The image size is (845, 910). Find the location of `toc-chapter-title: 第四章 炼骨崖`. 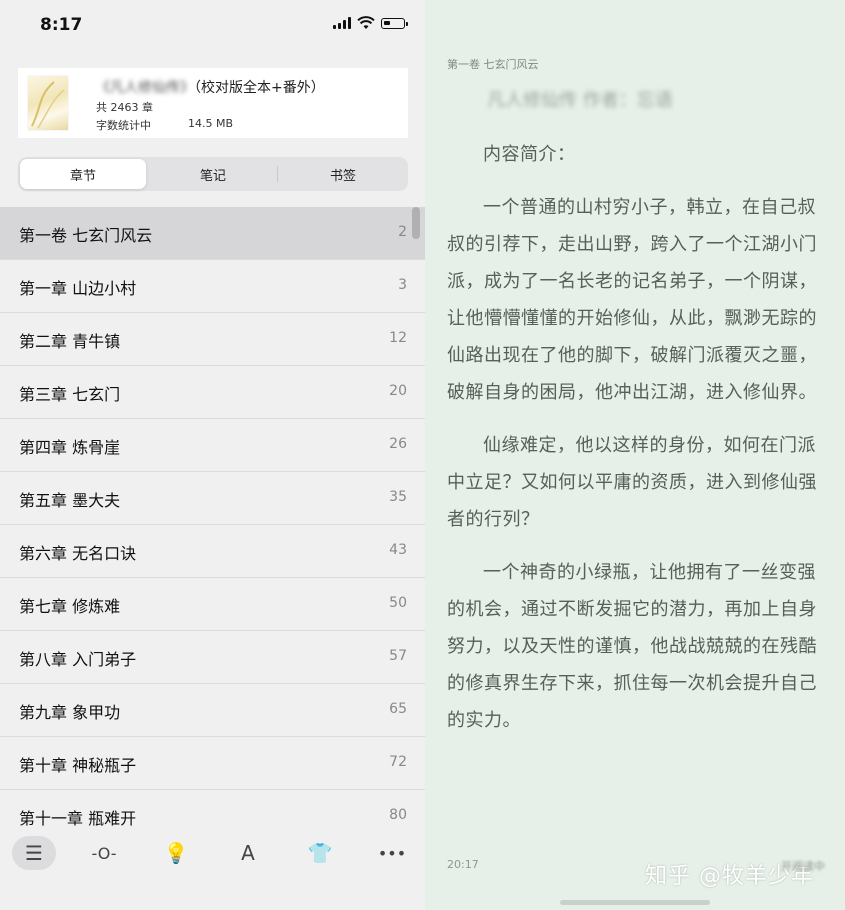

toc-chapter-title: 第四章 炼骨崖 is located at coordinates (70, 447).